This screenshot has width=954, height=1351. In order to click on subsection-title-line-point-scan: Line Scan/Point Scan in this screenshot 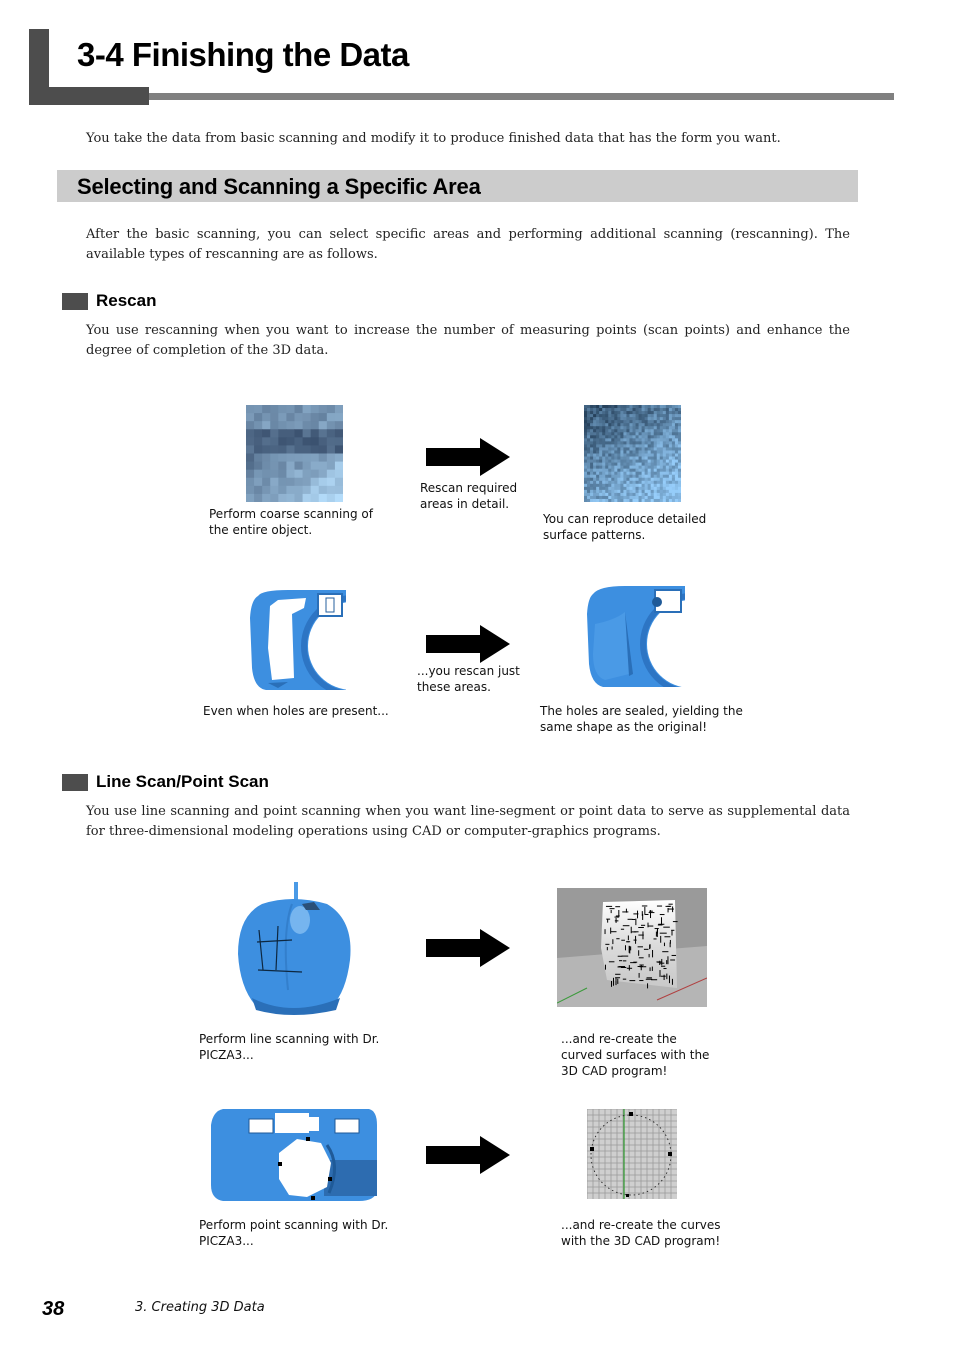, I will do `click(182, 781)`.